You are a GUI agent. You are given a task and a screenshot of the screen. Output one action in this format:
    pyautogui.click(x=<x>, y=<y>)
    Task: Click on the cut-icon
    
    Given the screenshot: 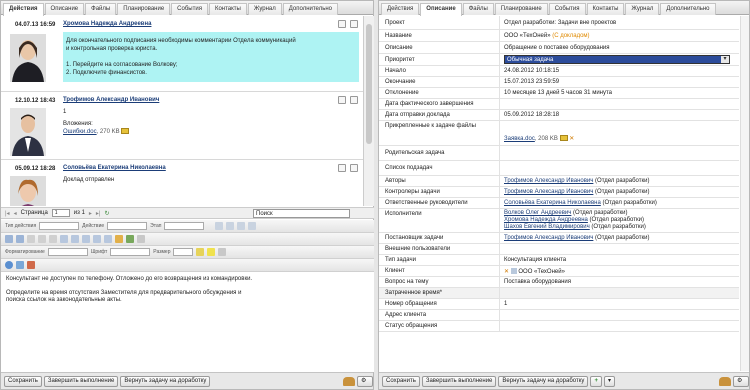 What is the action you would take?
    pyautogui.click(x=31, y=239)
    